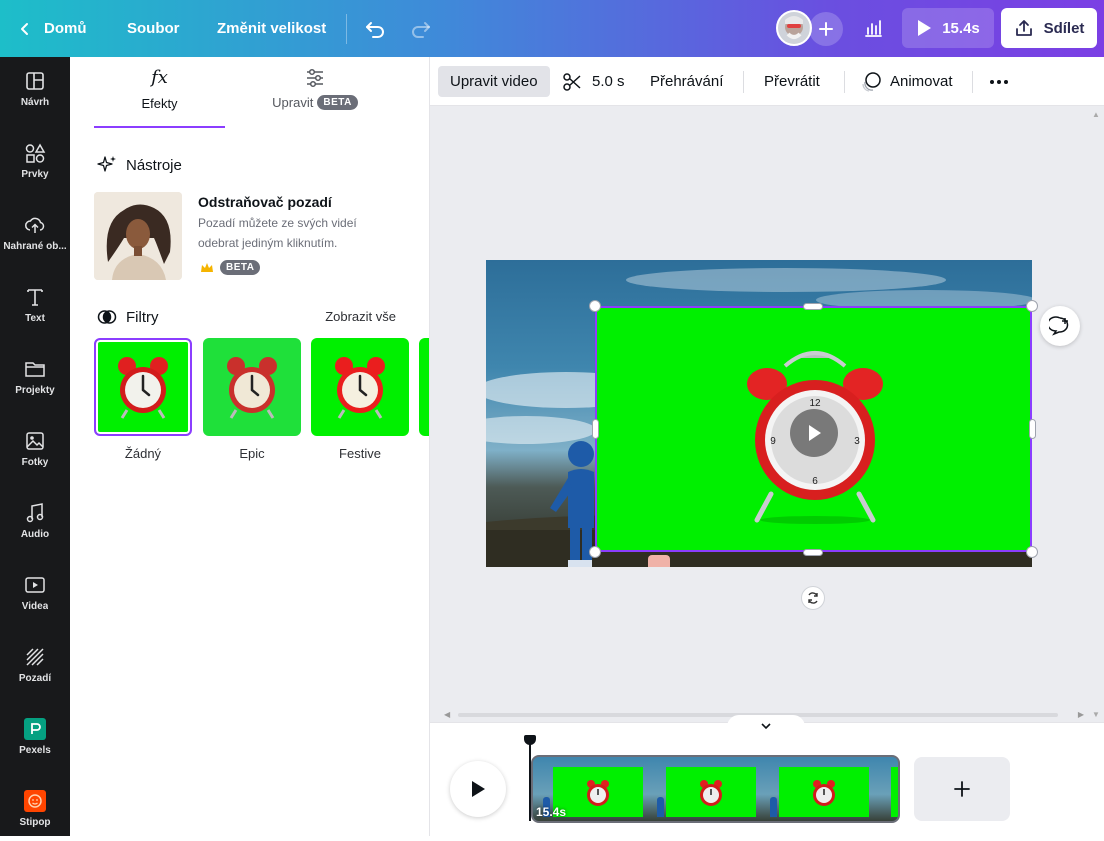 This screenshot has height=841, width=1104. What do you see at coordinates (686, 81) in the screenshot?
I see `playback-button: Přehrávání` at bounding box center [686, 81].